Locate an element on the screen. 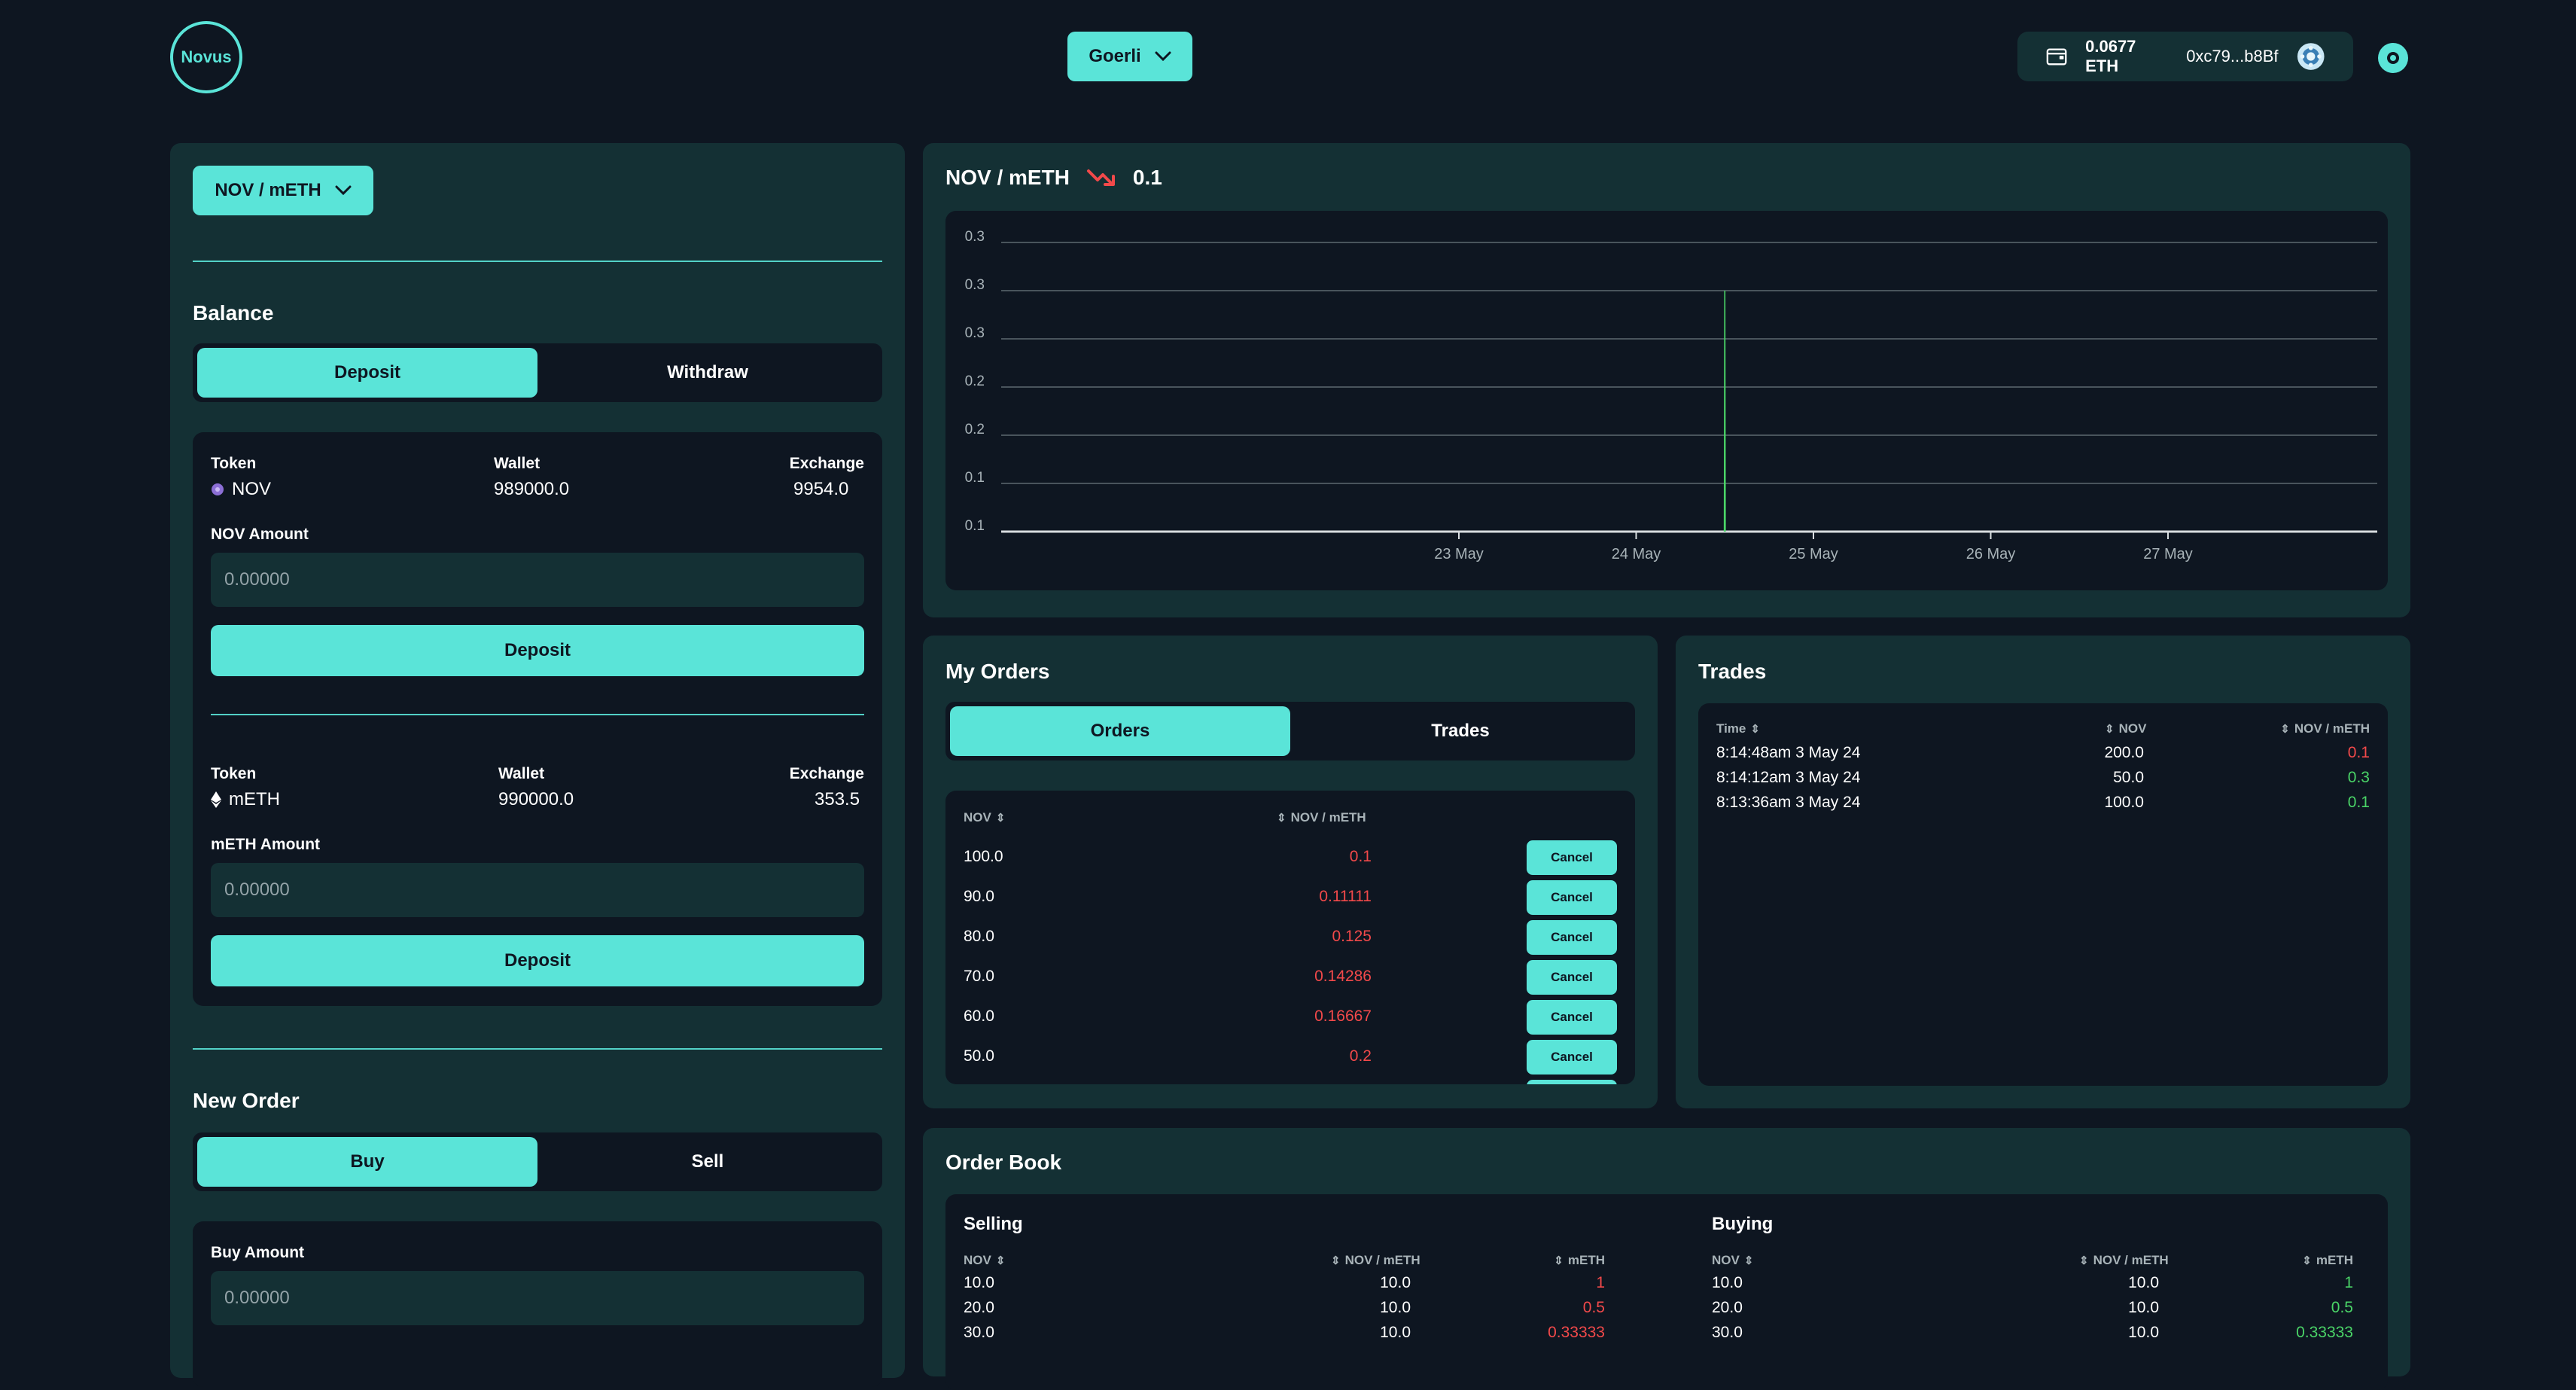  deposit-nov-button: Deposit is located at coordinates (538, 650).